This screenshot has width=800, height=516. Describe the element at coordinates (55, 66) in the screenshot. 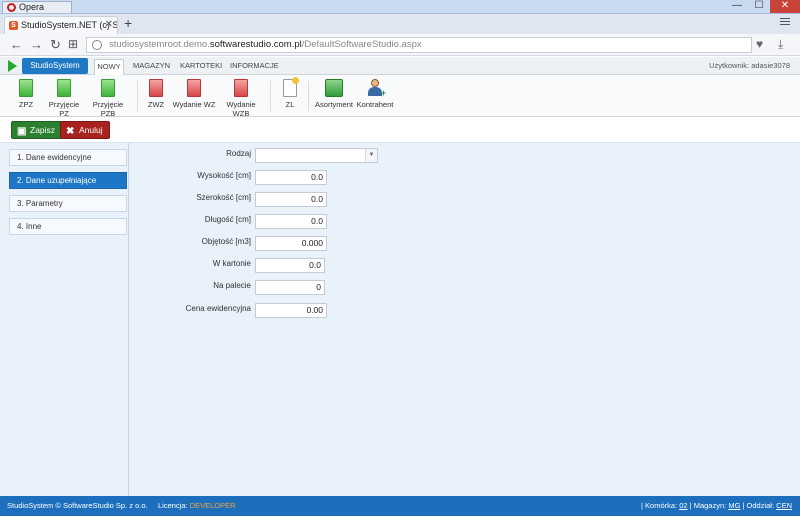

I see `brand-button: StudioSystem` at that location.